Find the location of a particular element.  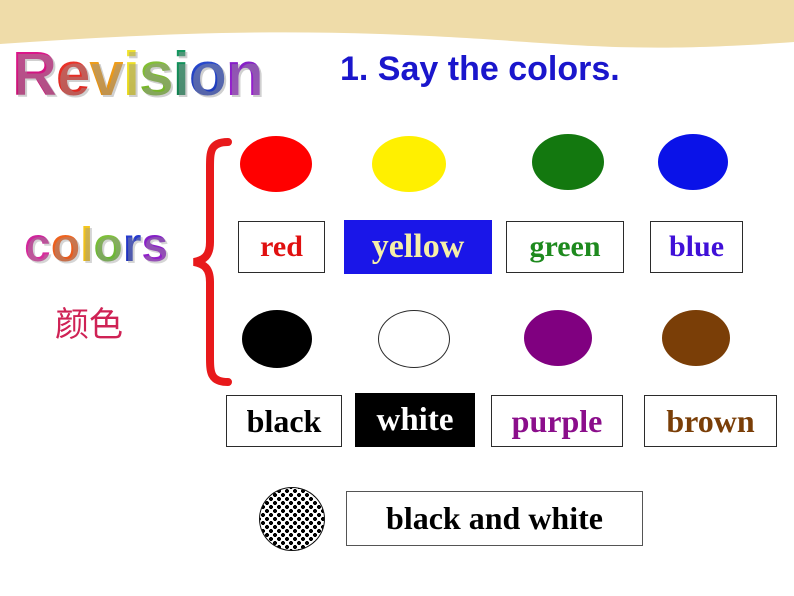

color-swatch-white is located at coordinates (414, 339).